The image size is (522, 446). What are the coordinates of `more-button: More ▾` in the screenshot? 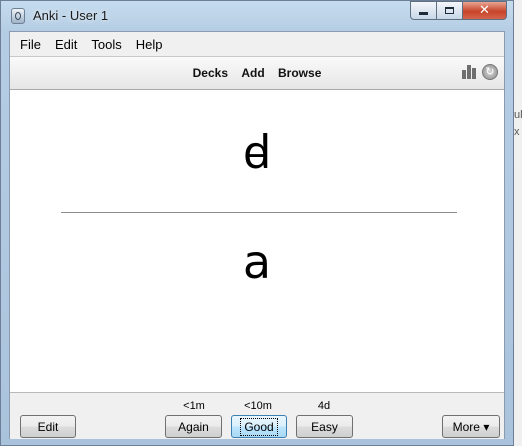 It's located at (471, 426).